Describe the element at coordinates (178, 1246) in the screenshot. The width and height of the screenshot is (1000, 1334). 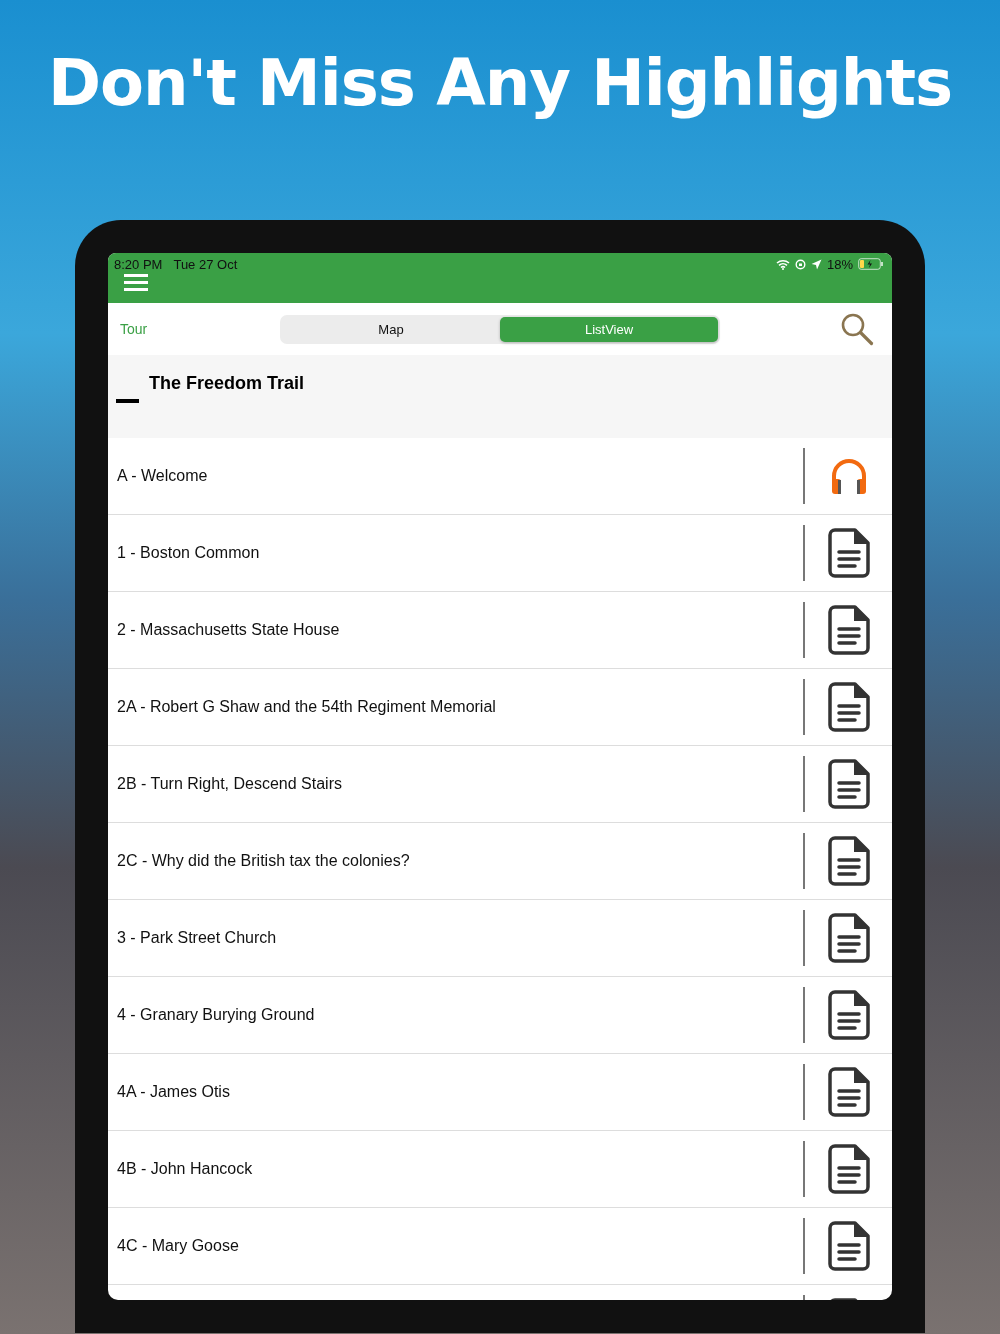
I see `stop-title: 4C - Mary Goose` at that location.